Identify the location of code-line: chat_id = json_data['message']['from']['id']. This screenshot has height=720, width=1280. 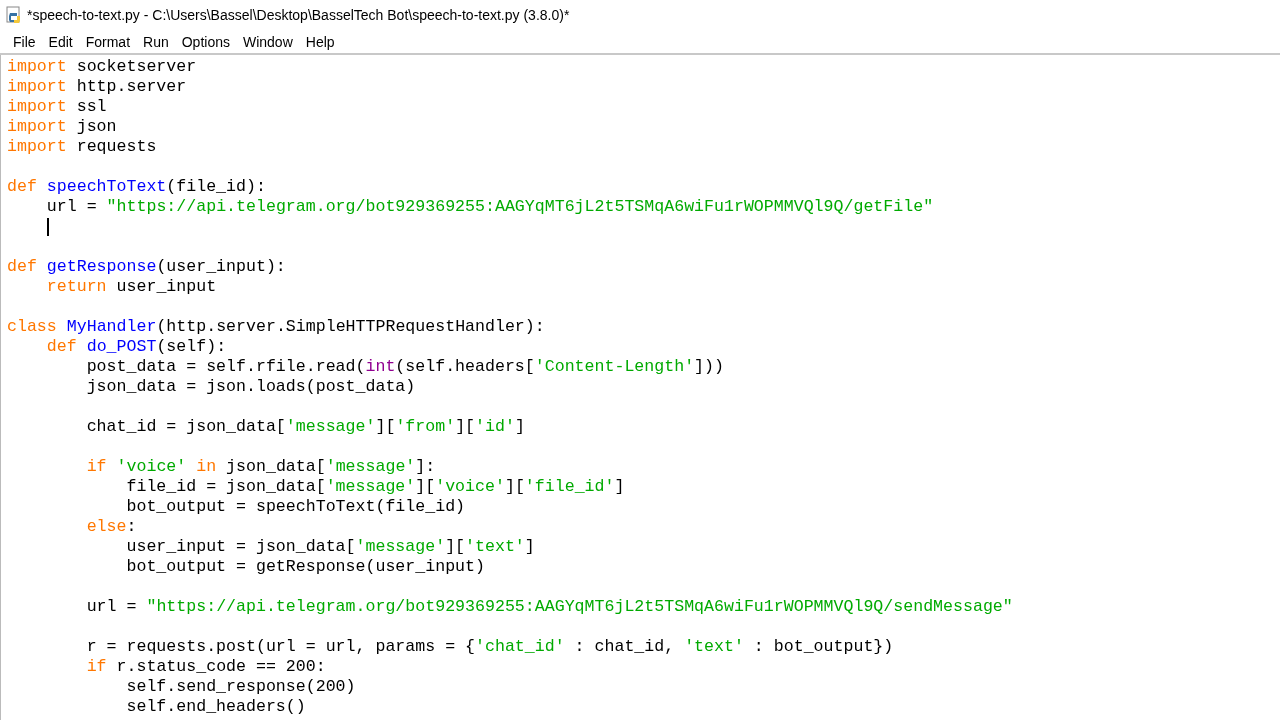
(305, 427).